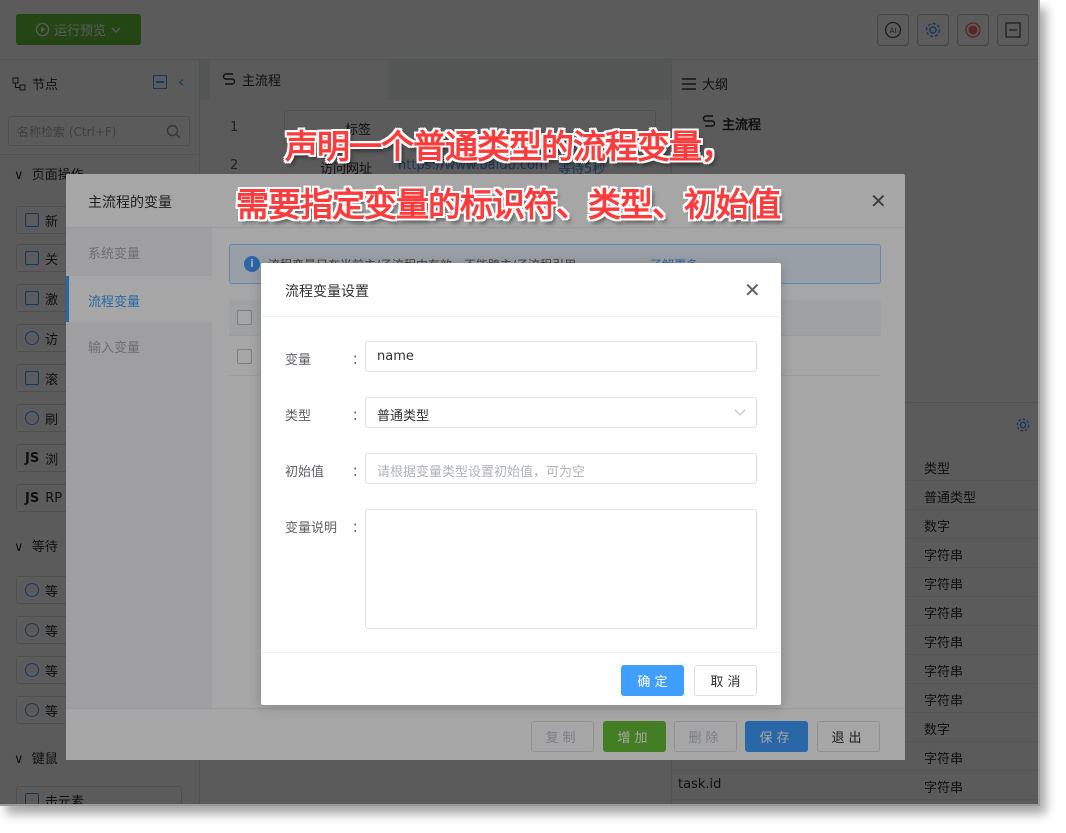  What do you see at coordinates (725, 680) in the screenshot?
I see `cancel-button: 取 消` at bounding box center [725, 680].